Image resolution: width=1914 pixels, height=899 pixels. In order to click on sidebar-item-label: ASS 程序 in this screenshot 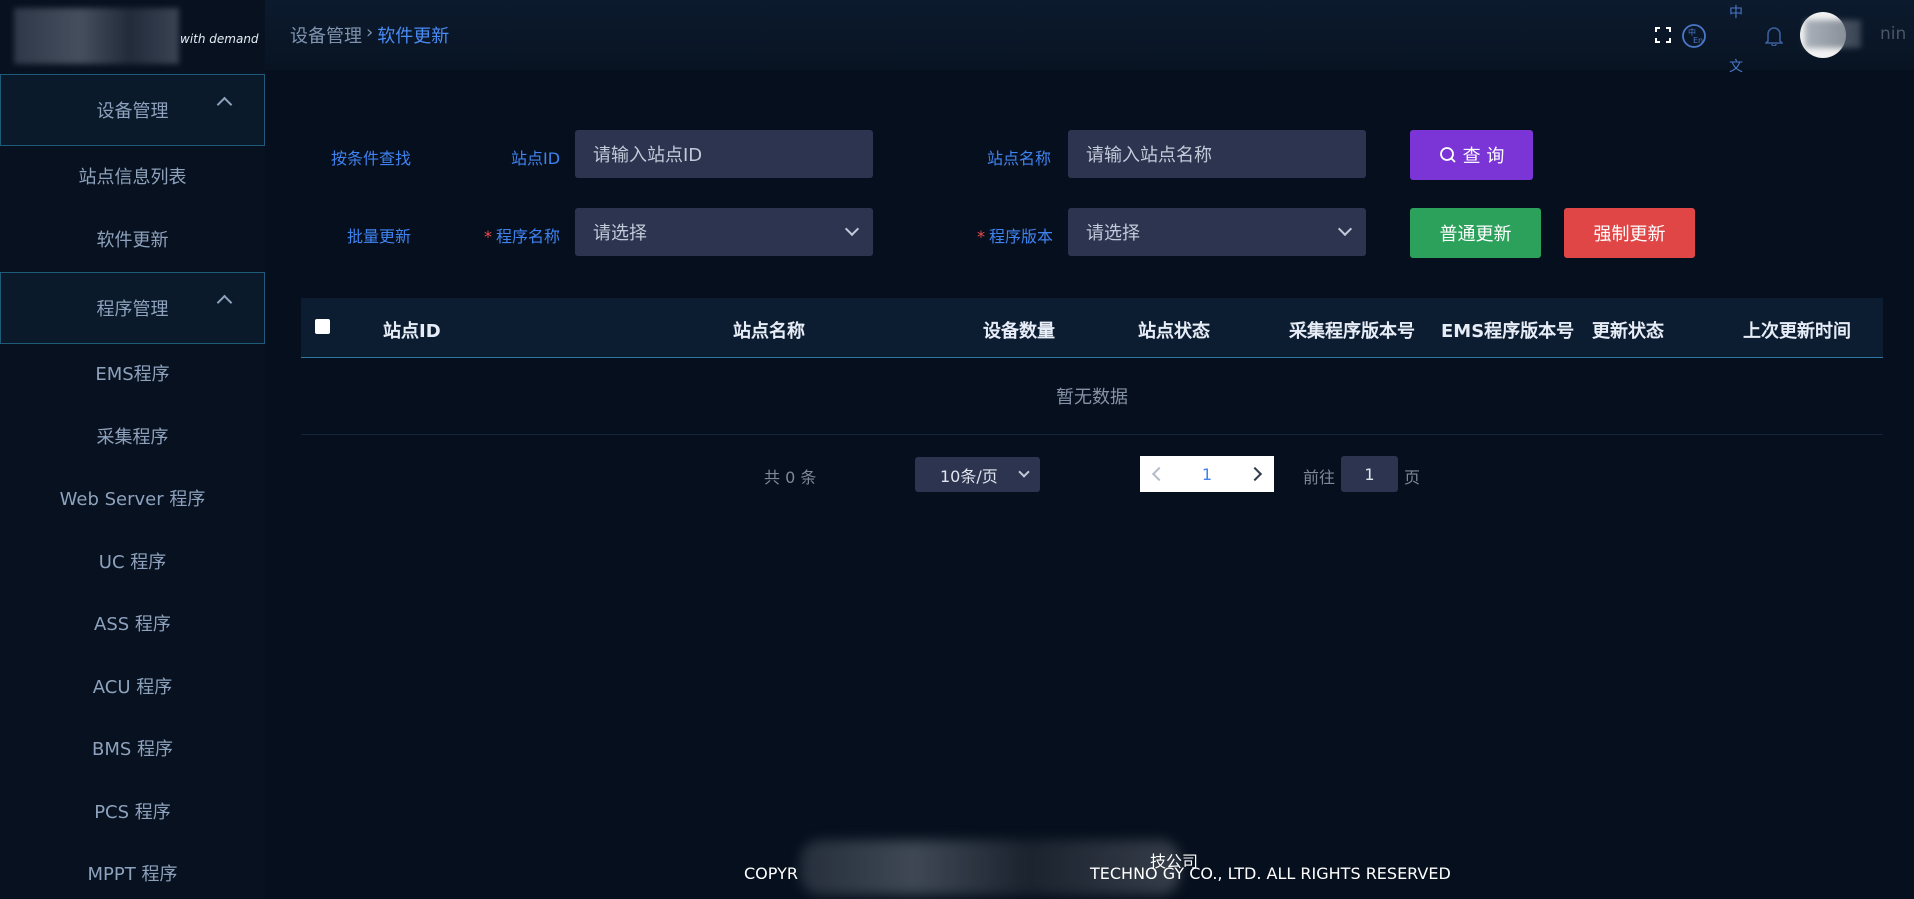, I will do `click(132, 624)`.